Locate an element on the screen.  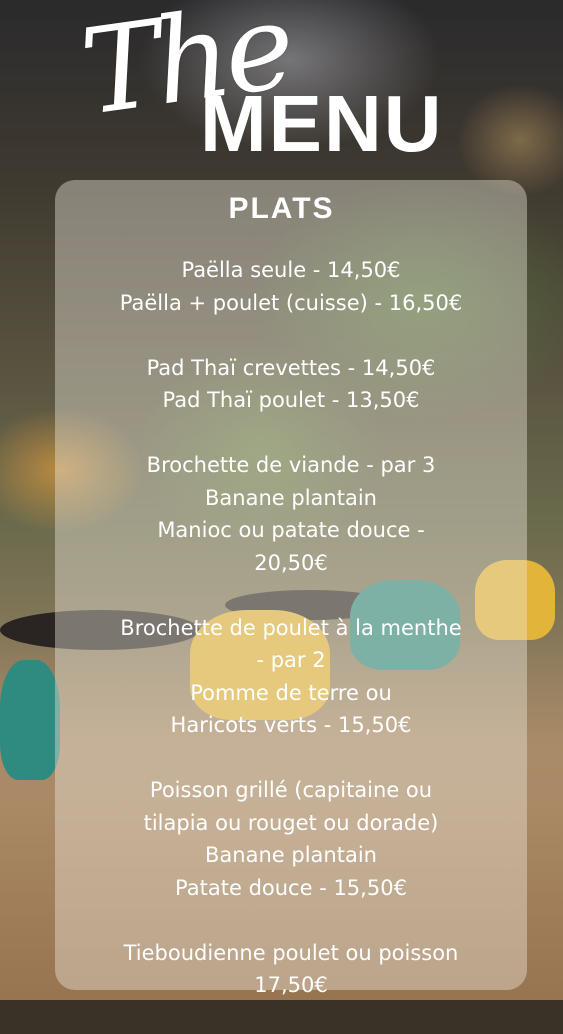
menu-item-line: Paëlla seule - 14,50€ is located at coordinates (291, 270).